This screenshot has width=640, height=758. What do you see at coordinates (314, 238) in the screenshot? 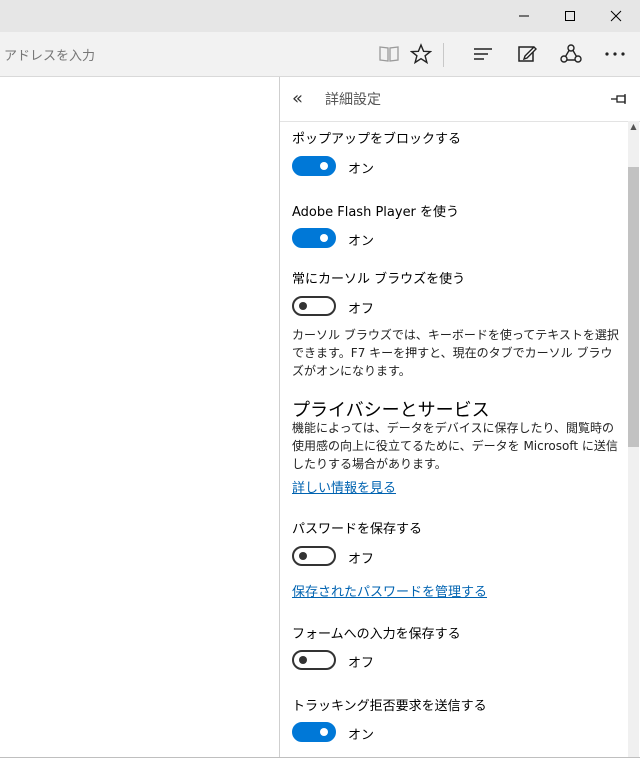
I see `toggle-flash-player` at bounding box center [314, 238].